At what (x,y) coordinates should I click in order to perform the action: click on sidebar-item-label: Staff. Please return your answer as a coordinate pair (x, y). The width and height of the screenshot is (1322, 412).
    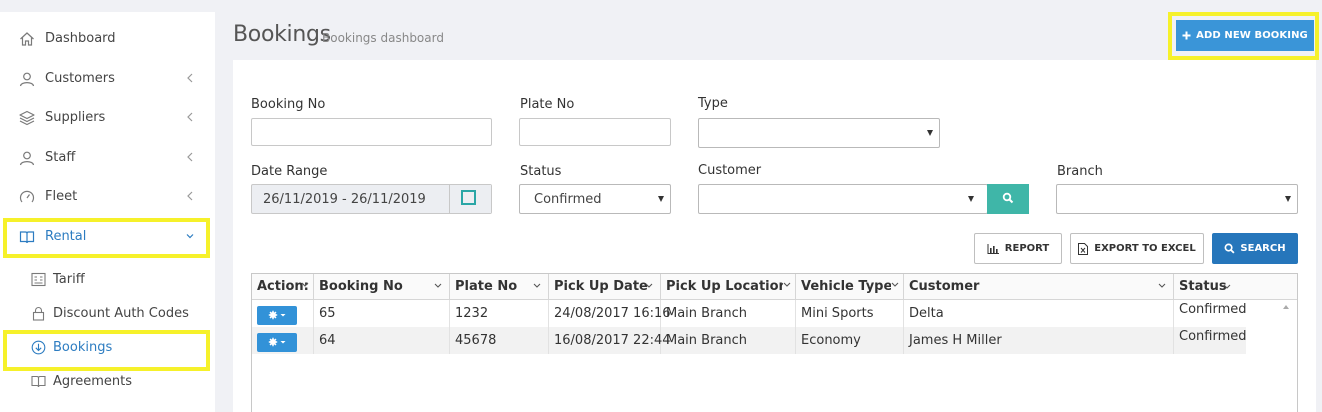
    Looking at the image, I should click on (60, 157).